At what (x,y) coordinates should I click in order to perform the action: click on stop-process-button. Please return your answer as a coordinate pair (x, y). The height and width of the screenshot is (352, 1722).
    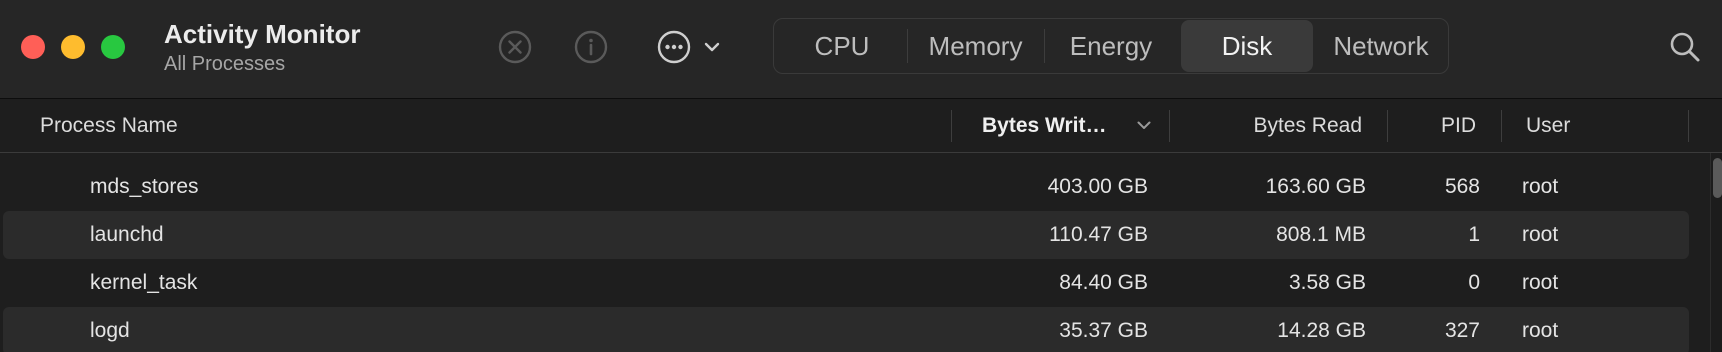
    Looking at the image, I should click on (515, 47).